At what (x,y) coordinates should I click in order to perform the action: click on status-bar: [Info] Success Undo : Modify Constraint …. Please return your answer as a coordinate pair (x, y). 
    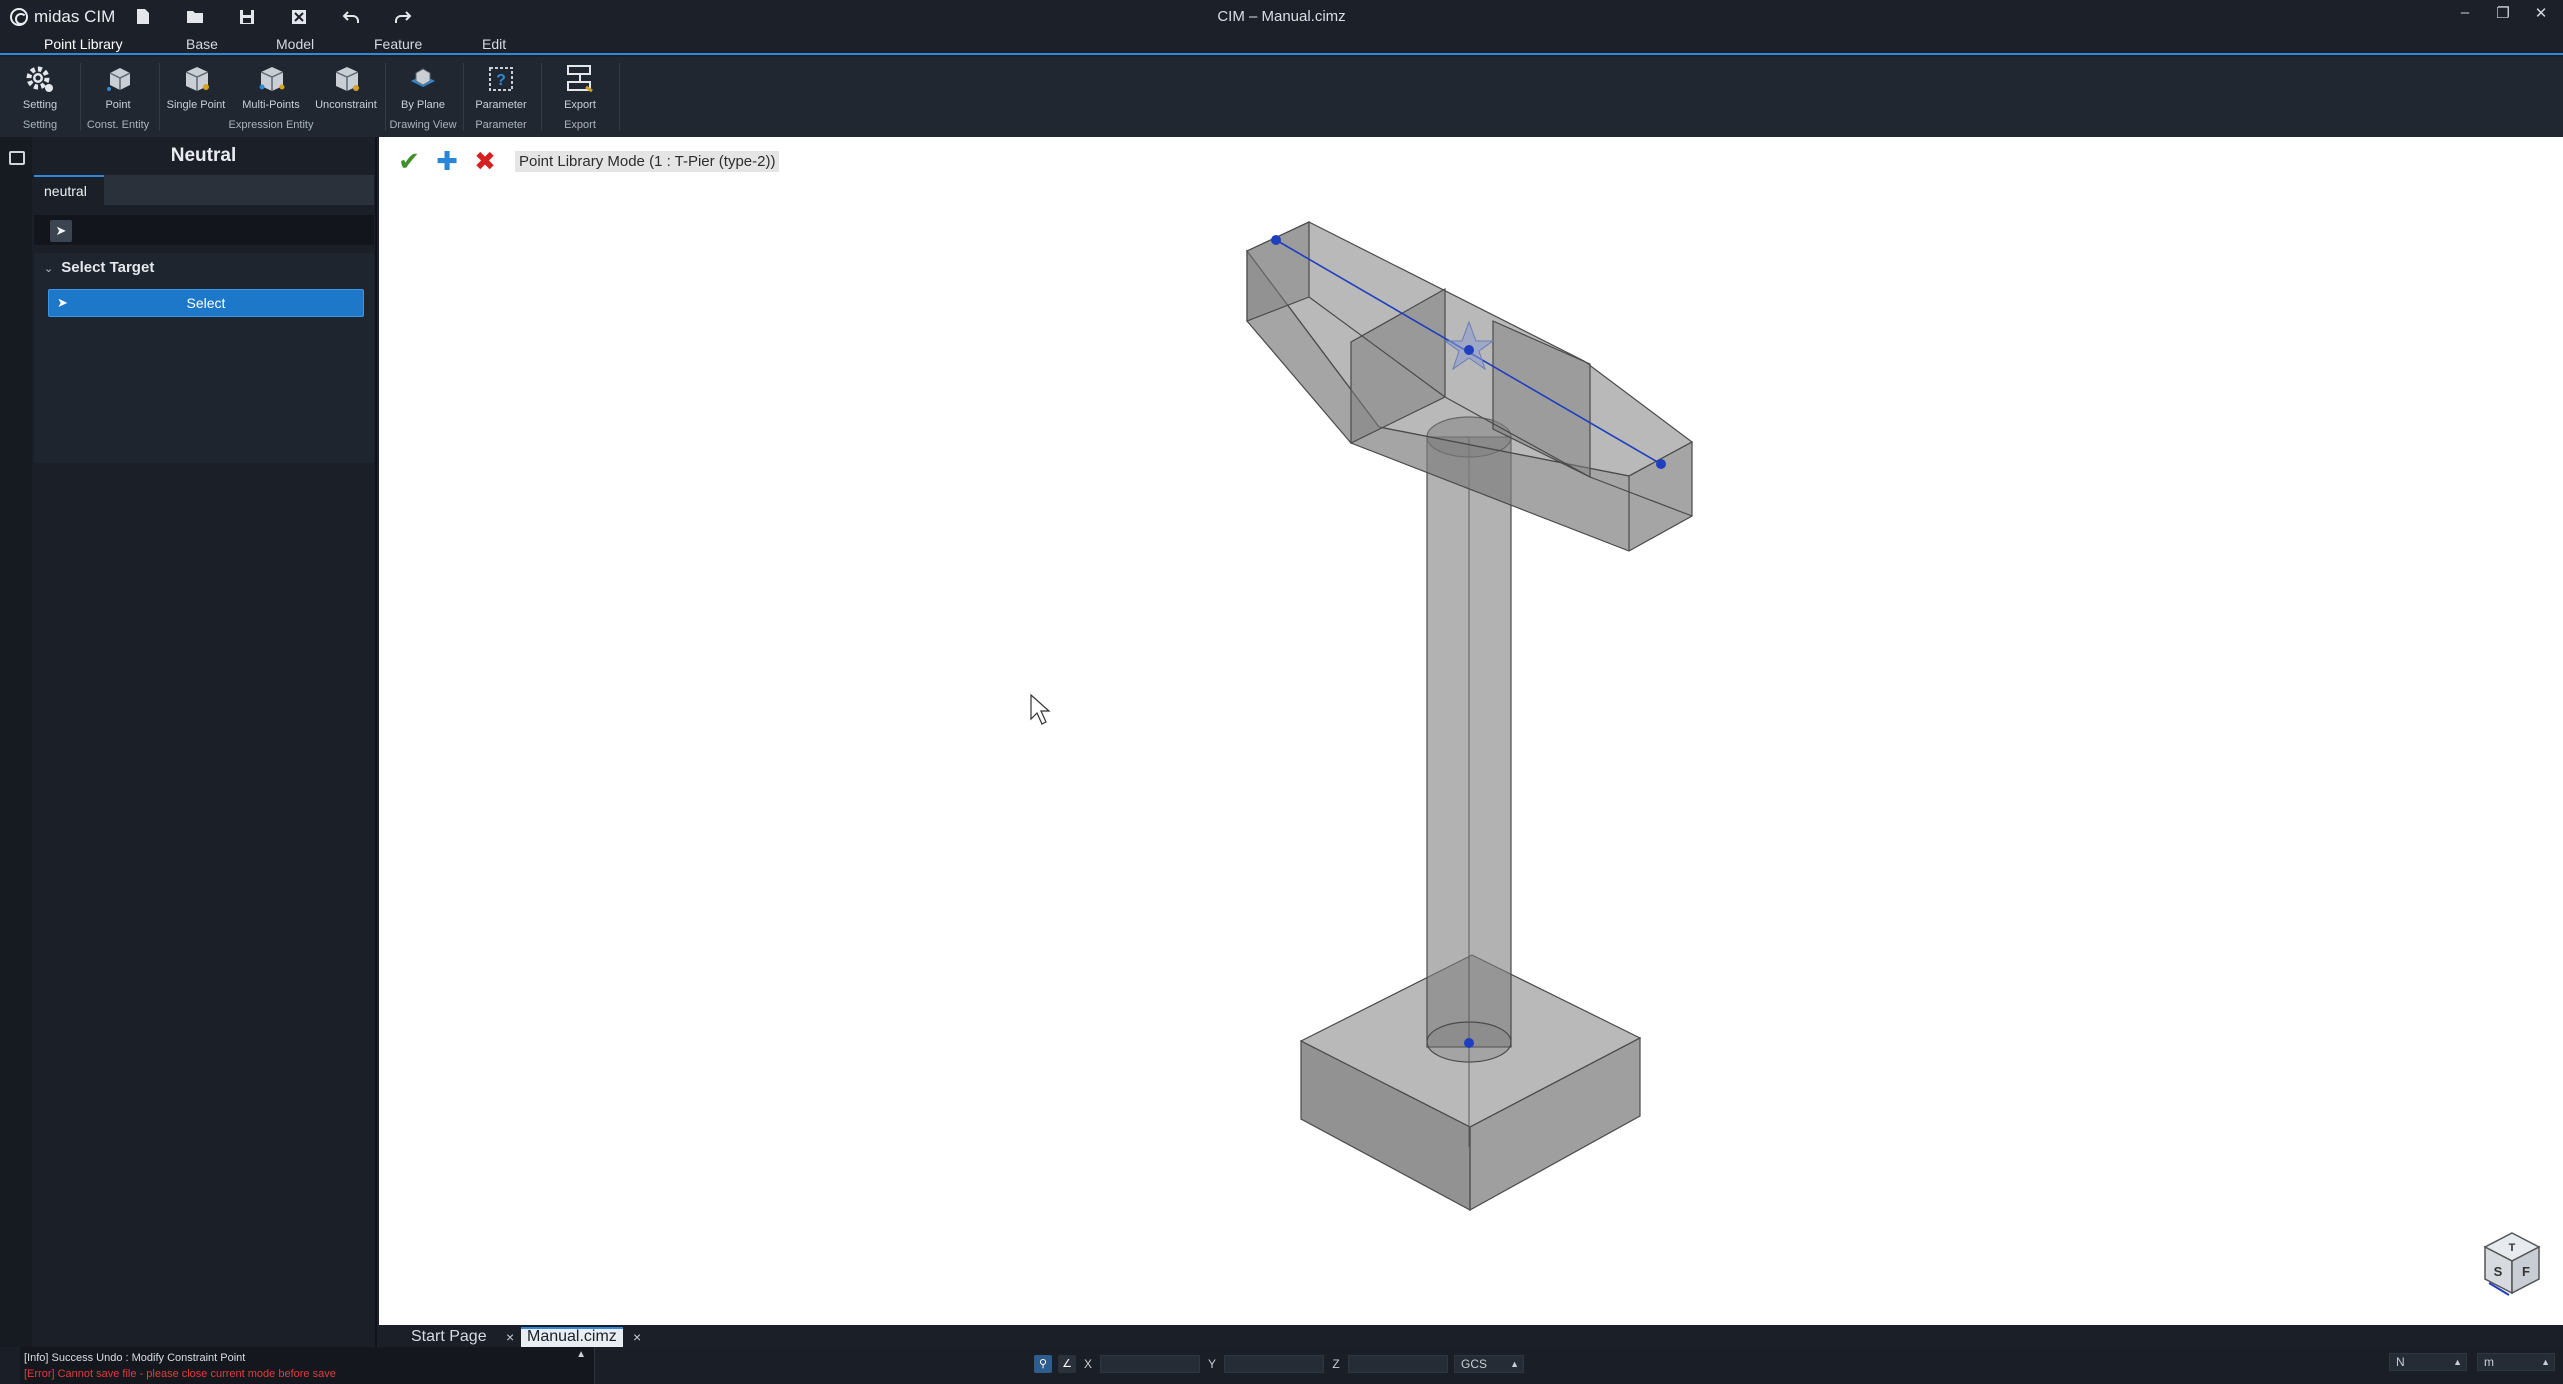
    Looking at the image, I should click on (1281, 1365).